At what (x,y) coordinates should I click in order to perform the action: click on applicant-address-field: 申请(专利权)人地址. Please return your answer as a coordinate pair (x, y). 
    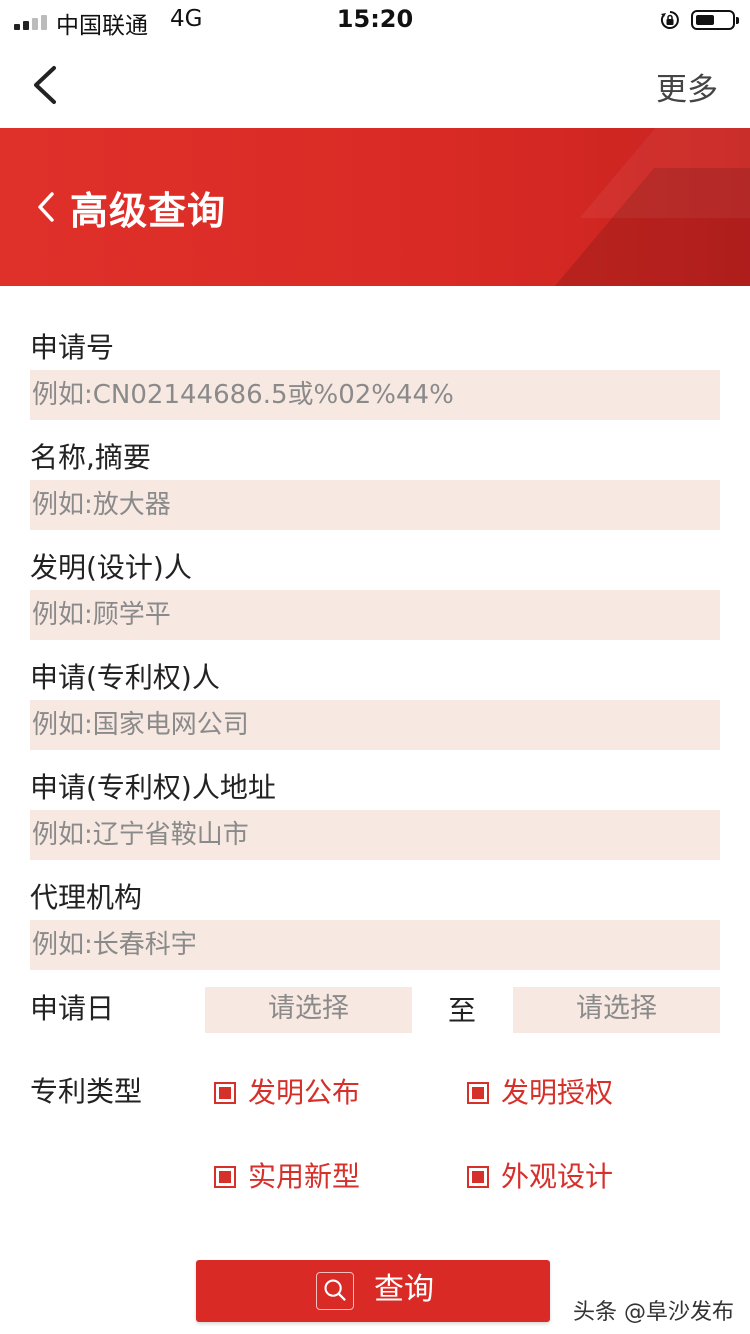
    Looking at the image, I should click on (375, 813).